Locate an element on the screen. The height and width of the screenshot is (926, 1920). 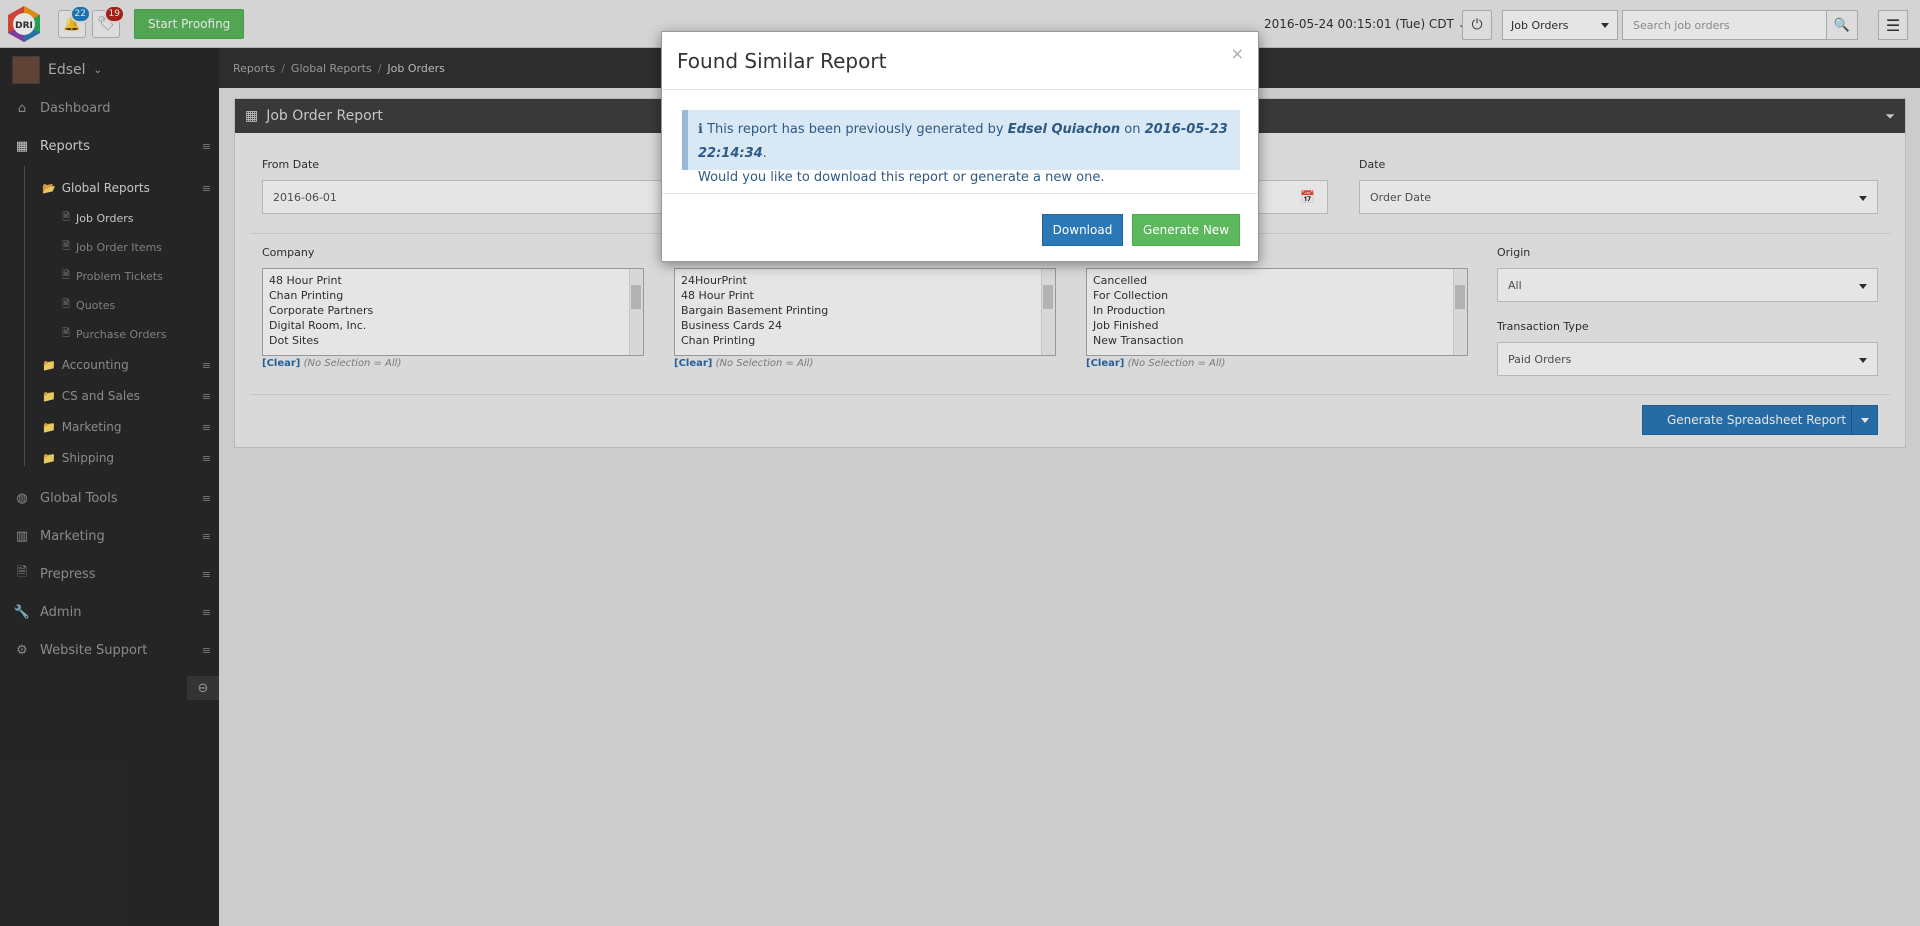
alert-user: Edsel Quiachon is located at coordinates (1064, 129).